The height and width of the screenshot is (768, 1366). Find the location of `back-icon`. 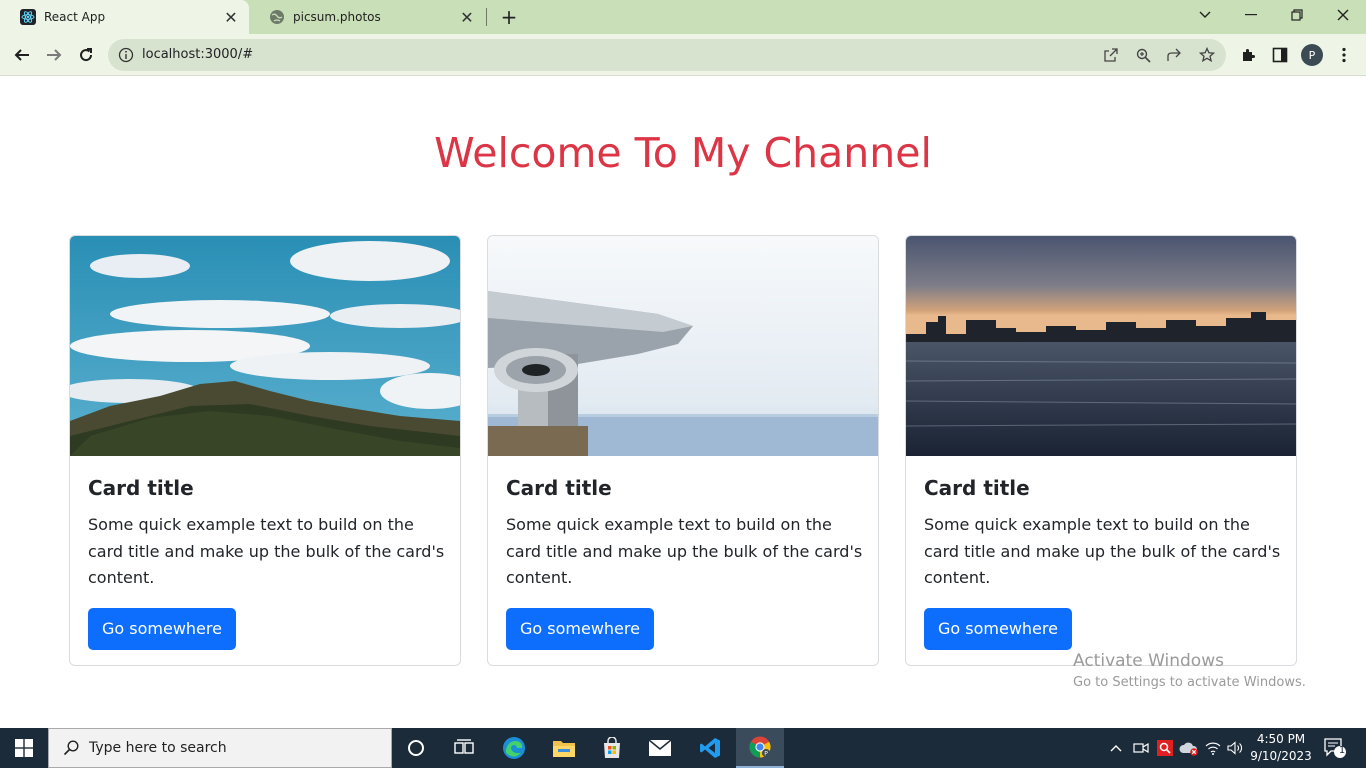

back-icon is located at coordinates (22, 55).